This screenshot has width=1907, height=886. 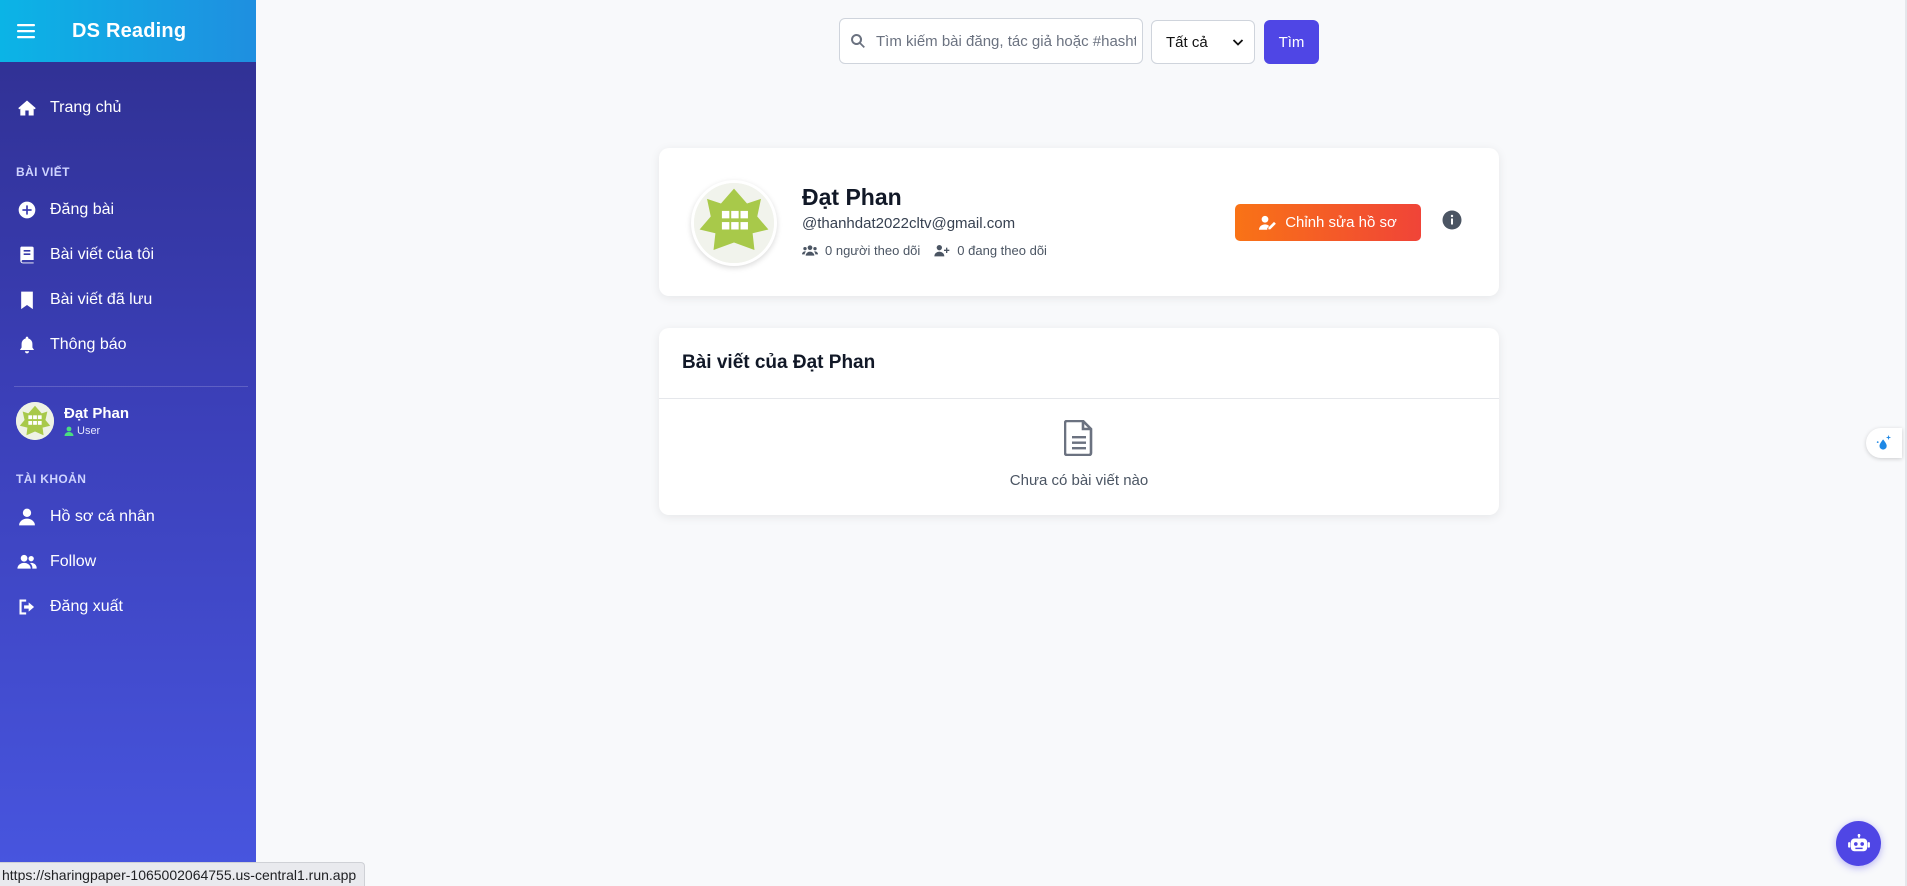 What do you see at coordinates (852, 197) in the screenshot?
I see `profile-name: Đạt Phan` at bounding box center [852, 197].